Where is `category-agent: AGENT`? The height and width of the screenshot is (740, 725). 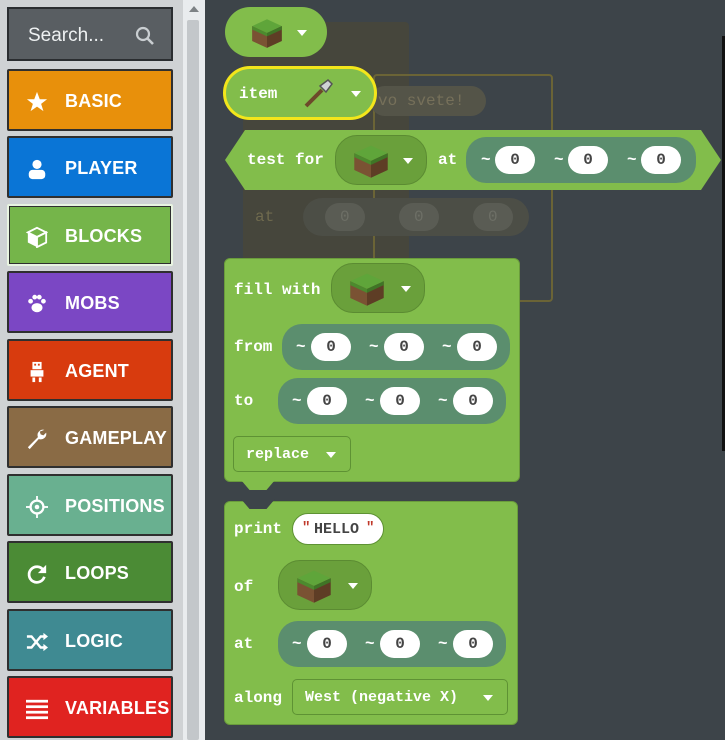 category-agent: AGENT is located at coordinates (90, 370).